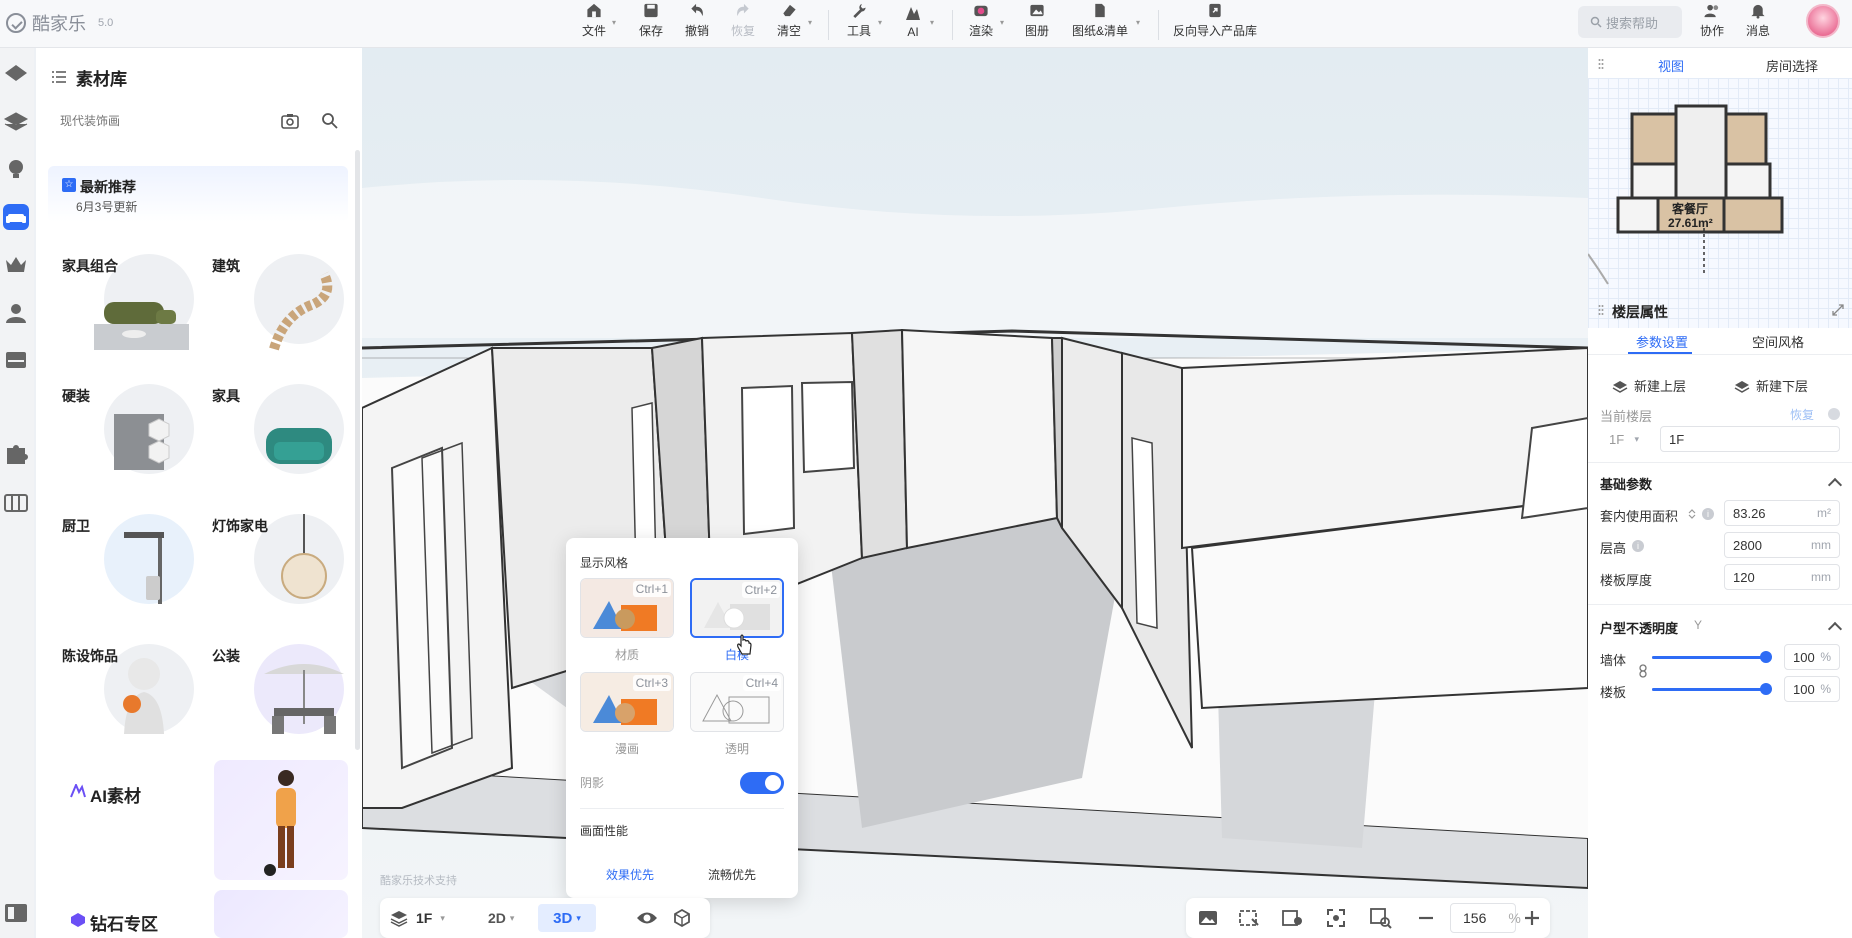  What do you see at coordinates (599, 24) in the screenshot?
I see `file-button: 文件 ▾` at bounding box center [599, 24].